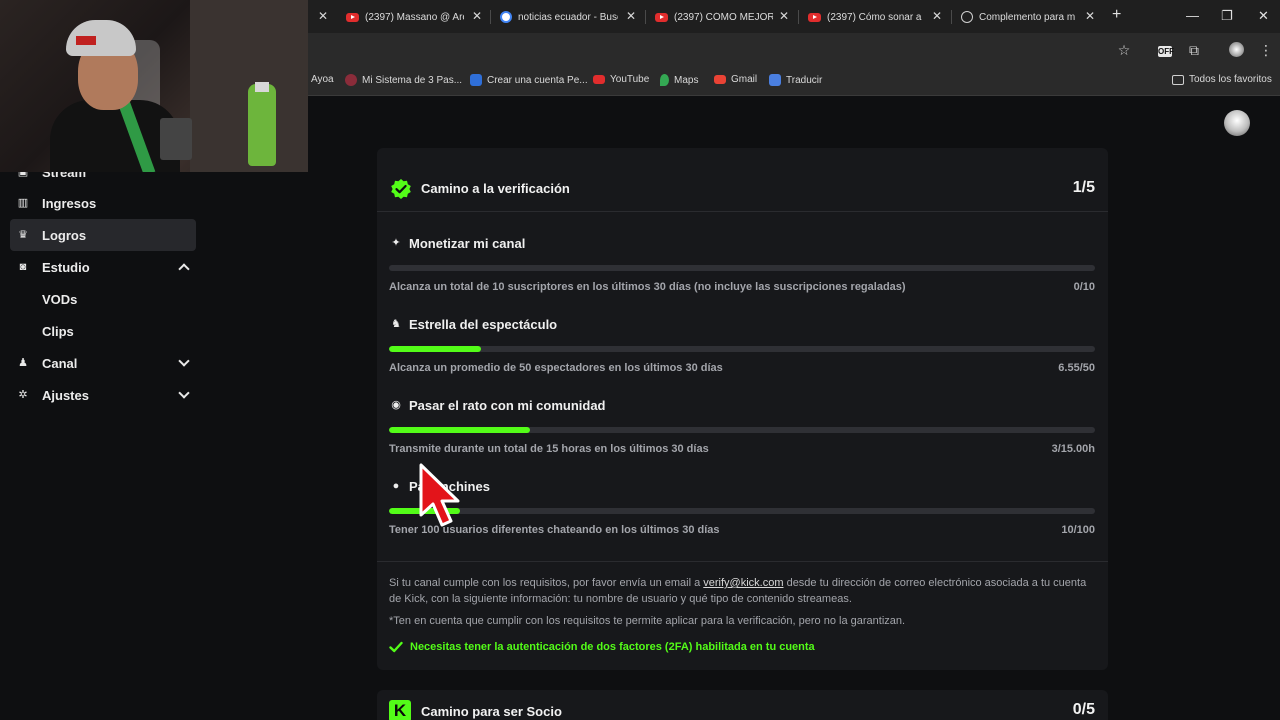  Describe the element at coordinates (664, 80) in the screenshot. I see `maps-pin-icon` at that location.